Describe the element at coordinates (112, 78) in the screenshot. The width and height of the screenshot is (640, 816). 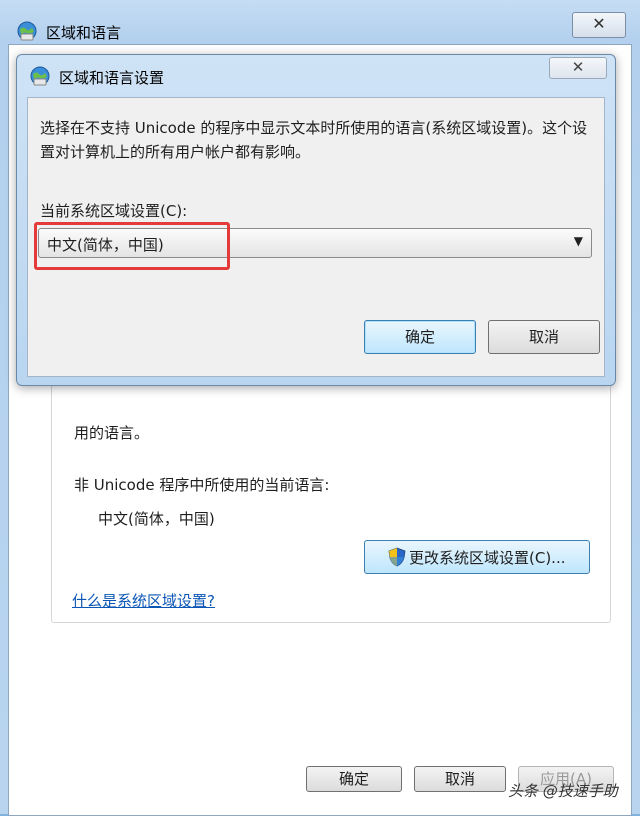
I see `dialog-title: 区域和语言设置` at that location.